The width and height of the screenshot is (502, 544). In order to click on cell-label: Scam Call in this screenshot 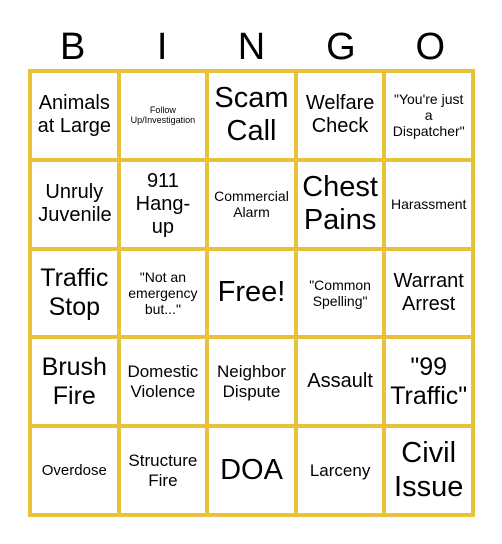, I will do `click(251, 115)`.